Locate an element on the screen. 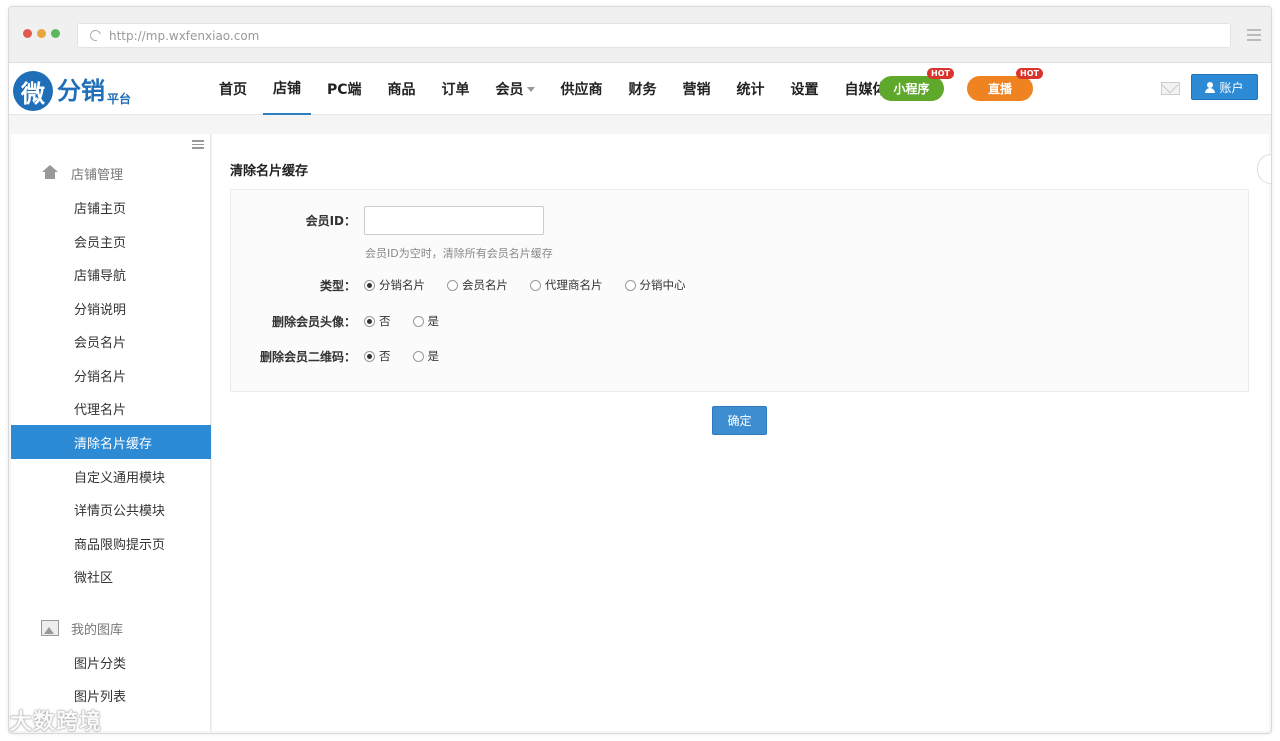  avatar-label: 删除会员头像： is located at coordinates (313, 322).